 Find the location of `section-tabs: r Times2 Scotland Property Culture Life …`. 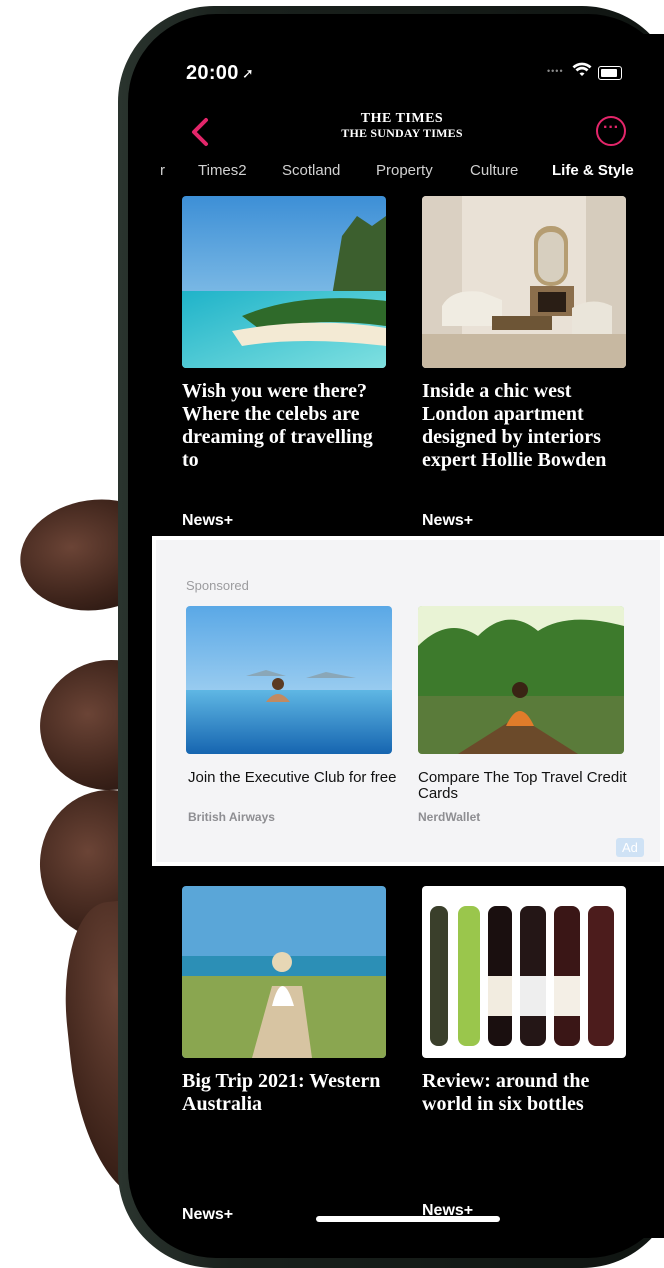

section-tabs: r Times2 Scotland Property Culture Life … is located at coordinates (408, 174).